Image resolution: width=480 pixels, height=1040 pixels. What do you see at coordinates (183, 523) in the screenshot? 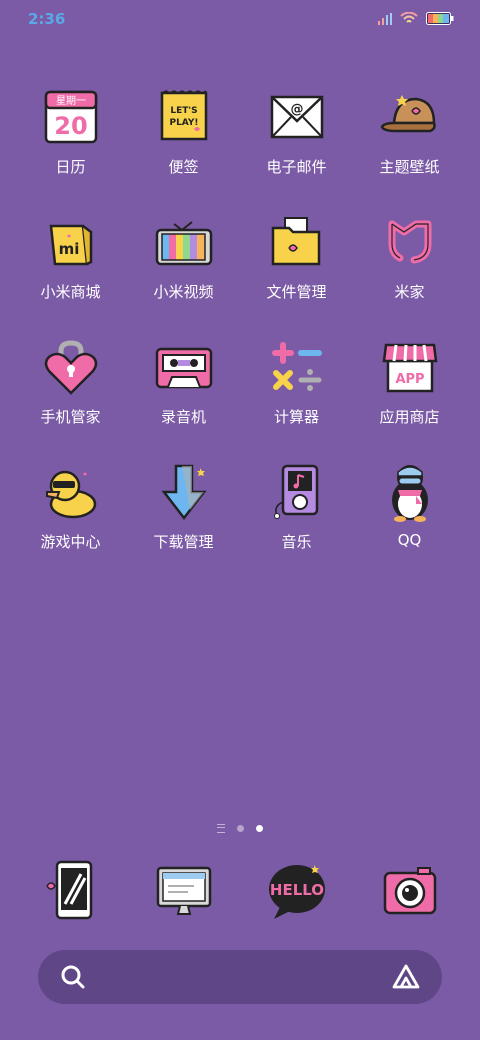
I see `app-downloads: 下载管理` at bounding box center [183, 523].